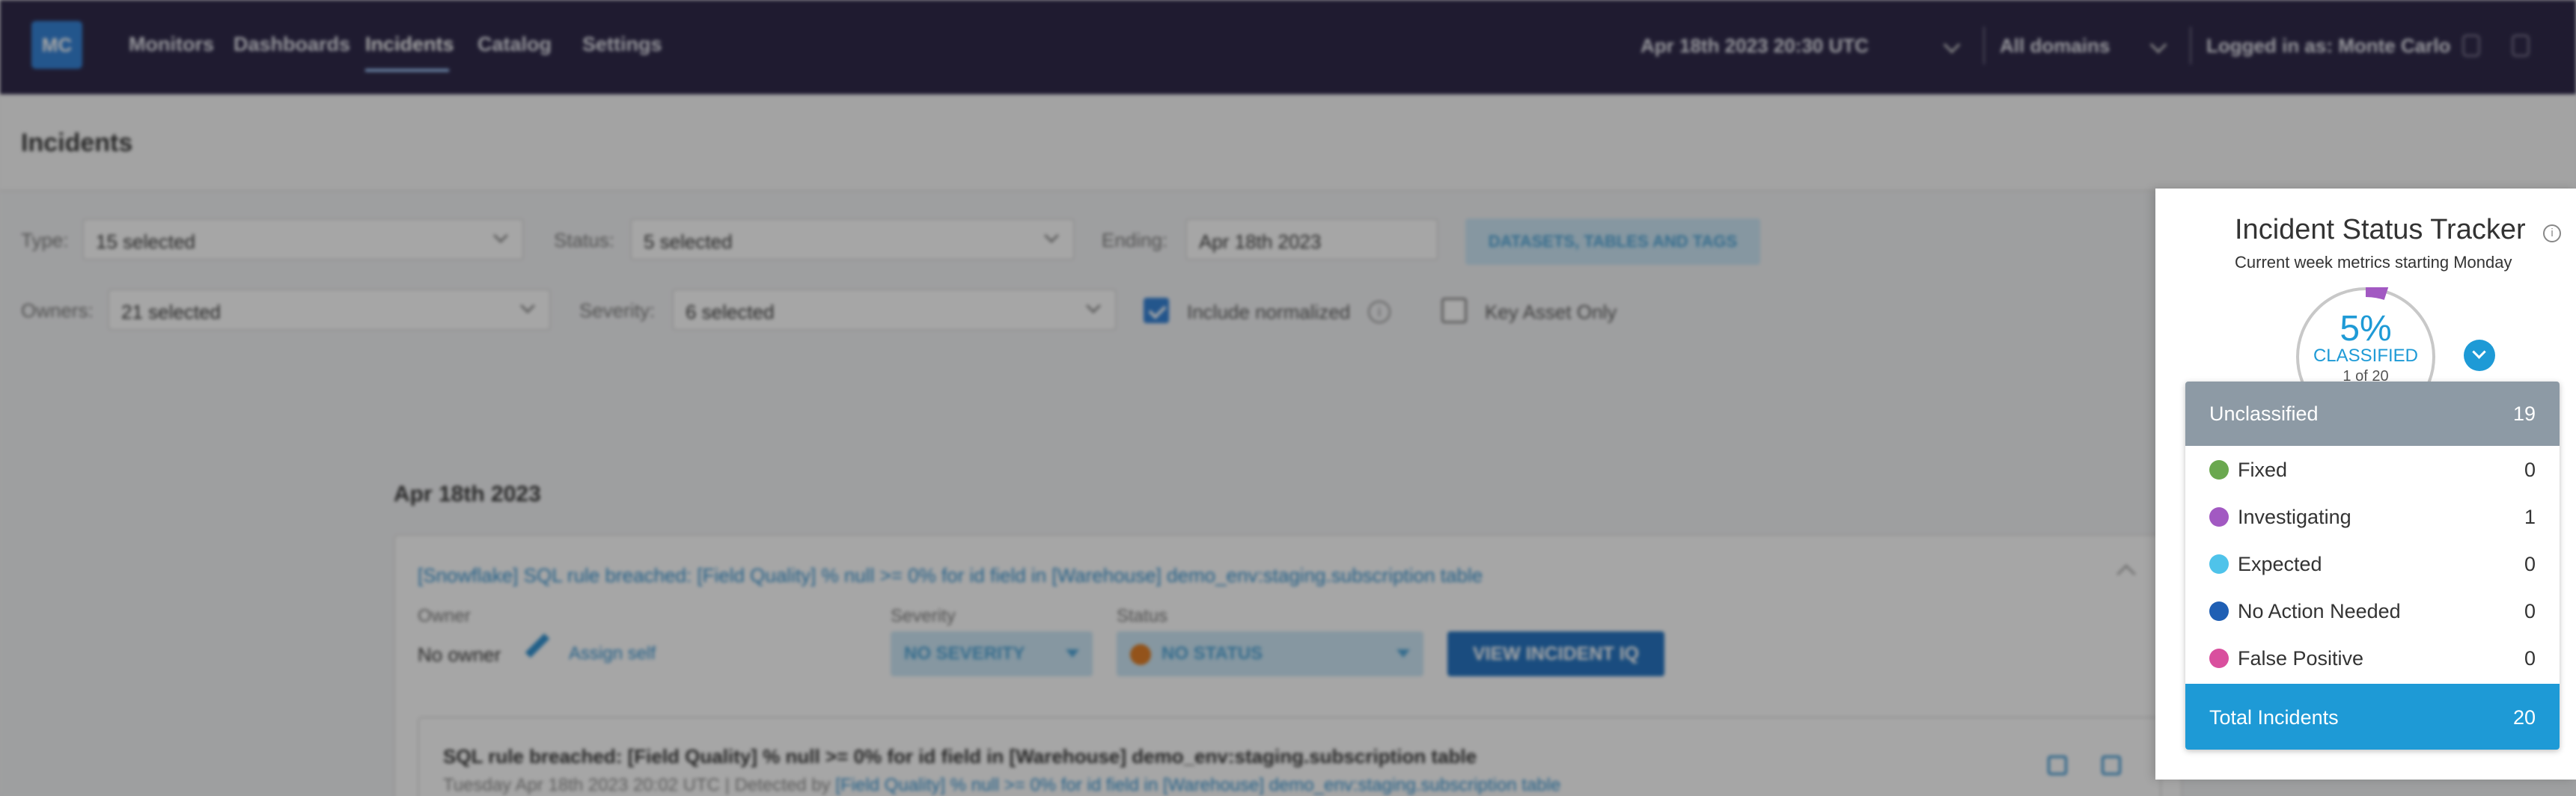 The image size is (2576, 796). I want to click on classified-label: CLASSIFIED, so click(2366, 356).